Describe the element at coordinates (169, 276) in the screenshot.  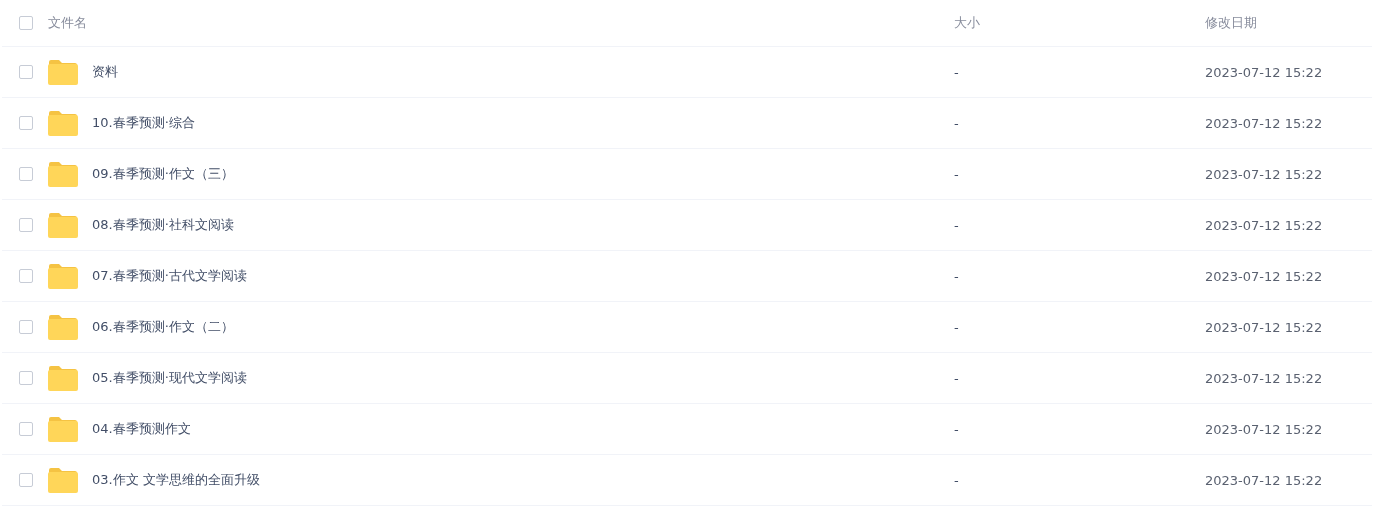
I see `file-name: 07.春季预测·古代文学阅读` at that location.